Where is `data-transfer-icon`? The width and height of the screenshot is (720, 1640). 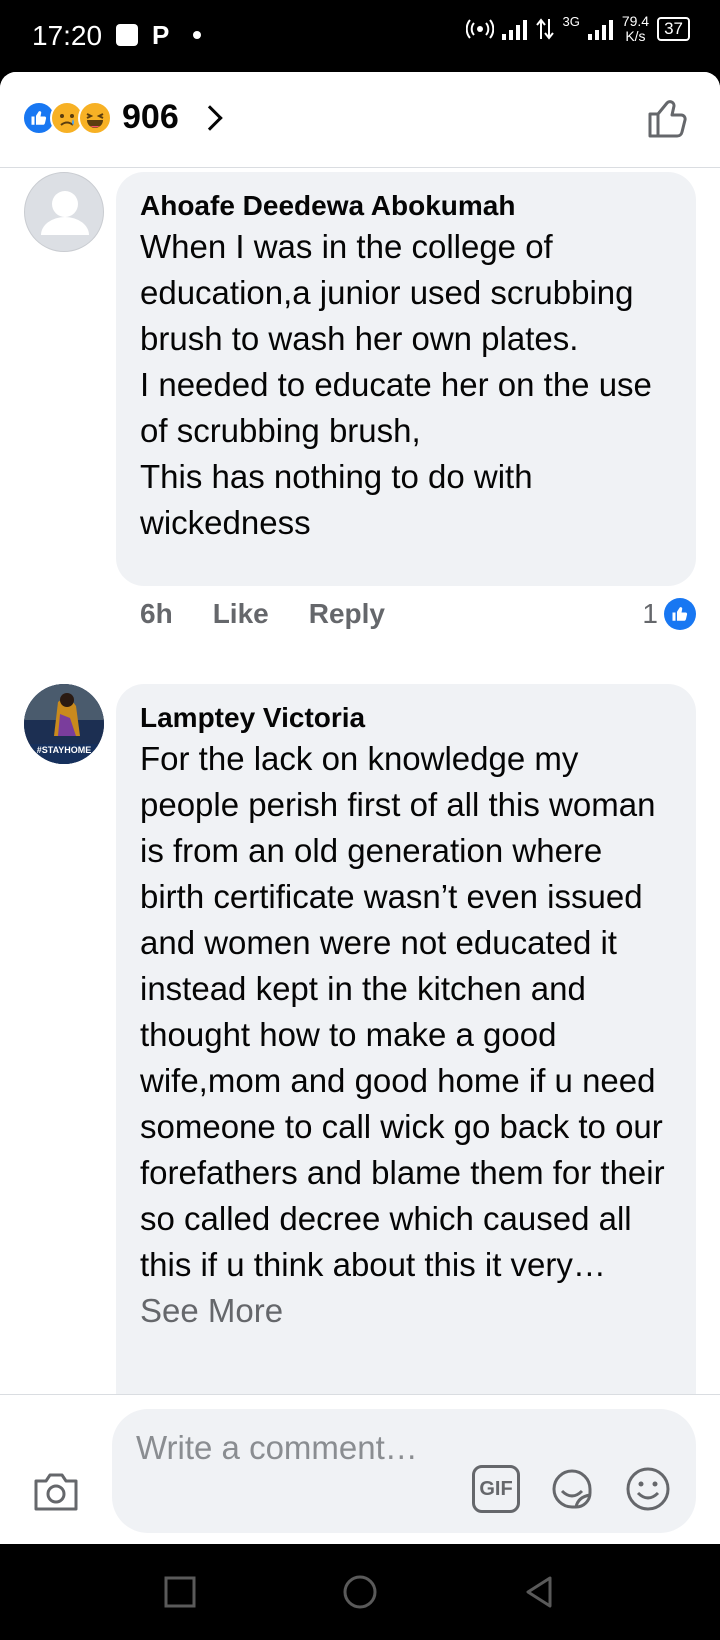
data-transfer-icon is located at coordinates (545, 29).